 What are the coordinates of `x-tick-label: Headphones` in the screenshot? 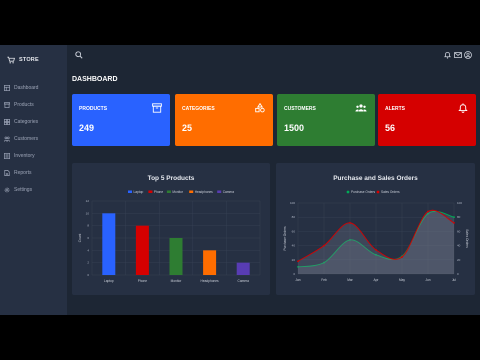 It's located at (210, 281).